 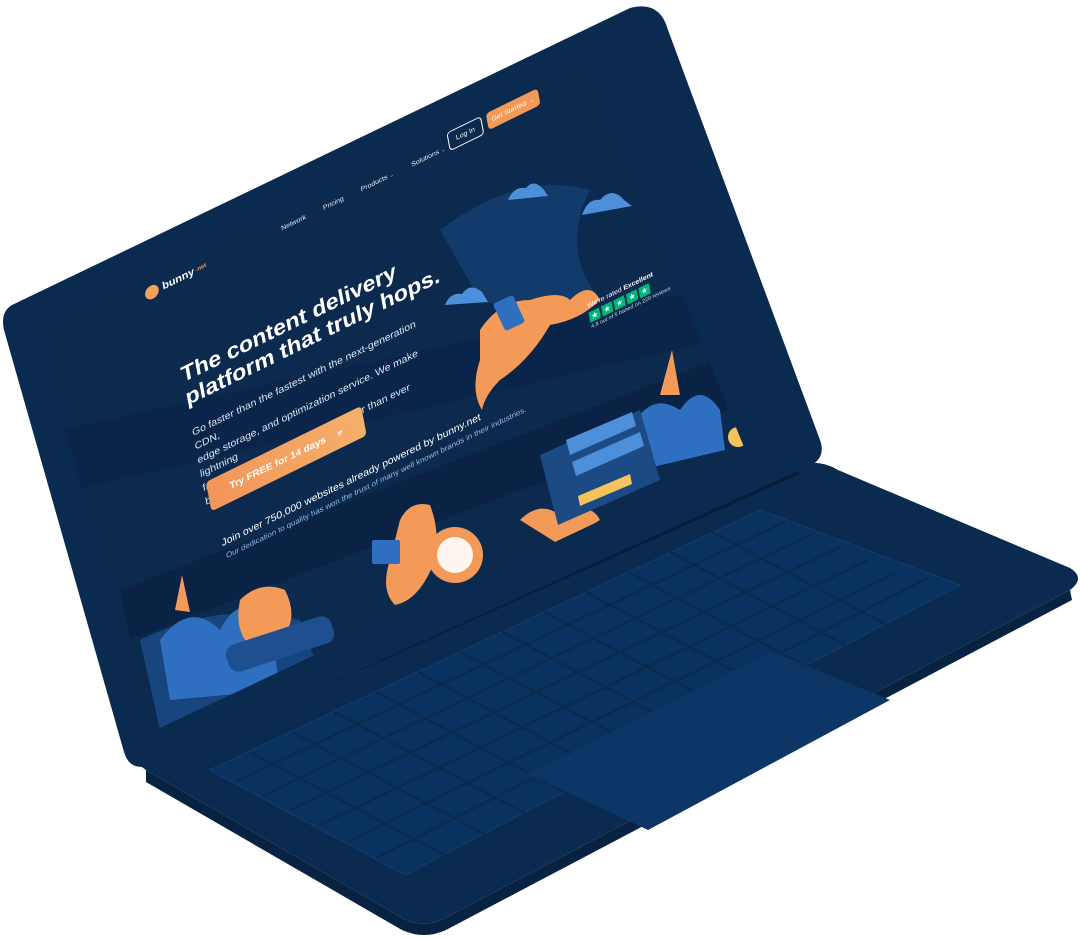 What do you see at coordinates (201, 268) in the screenshot?
I see `logo-suffix: .net` at bounding box center [201, 268].